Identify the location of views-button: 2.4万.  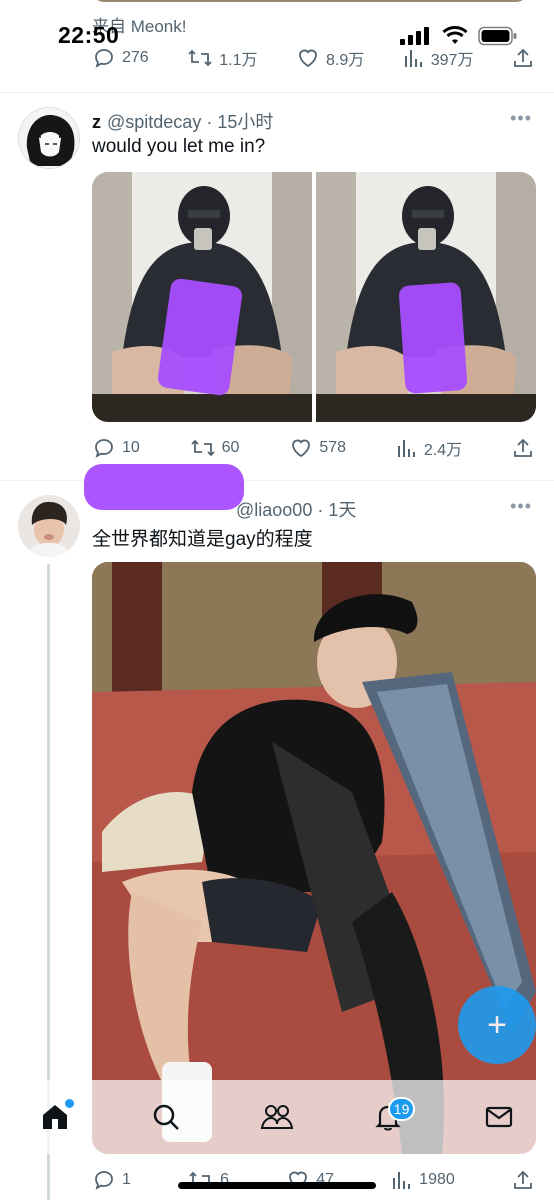
(429, 448).